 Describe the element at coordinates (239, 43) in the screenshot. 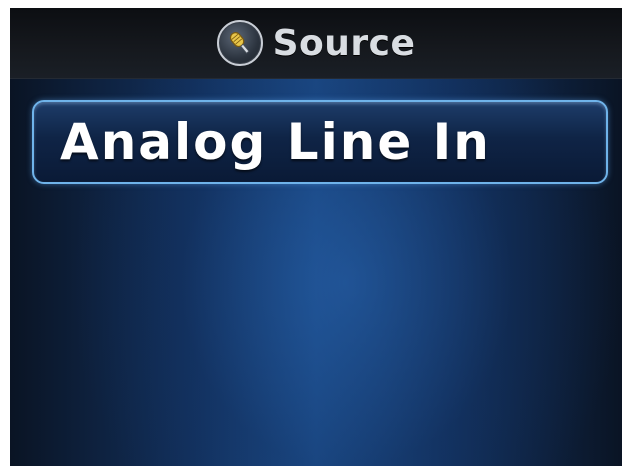

I see `microphone-icon` at that location.